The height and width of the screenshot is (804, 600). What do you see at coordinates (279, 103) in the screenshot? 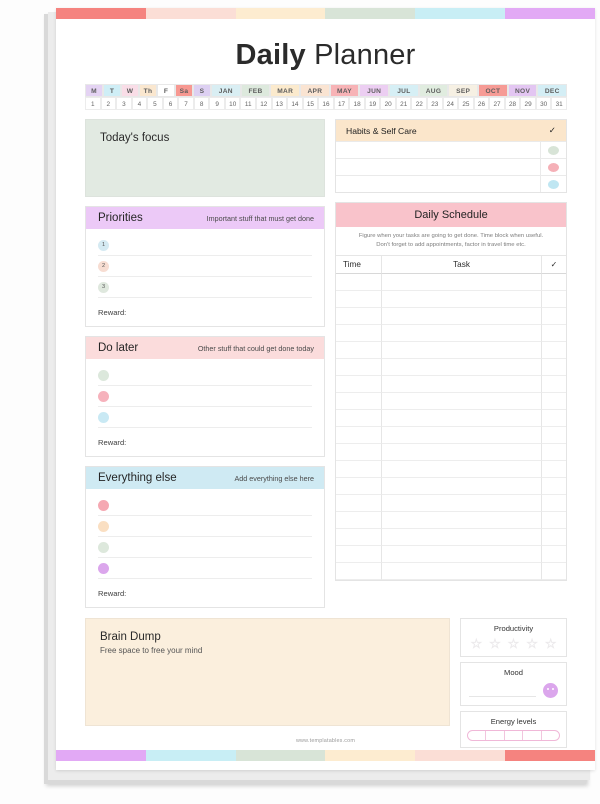
I see `date-strip-number-13: 13` at bounding box center [279, 103].